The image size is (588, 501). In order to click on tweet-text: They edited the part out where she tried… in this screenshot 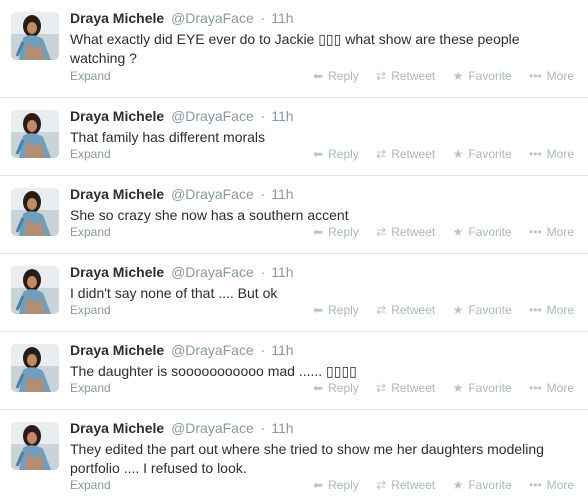, I will do `click(307, 458)`.